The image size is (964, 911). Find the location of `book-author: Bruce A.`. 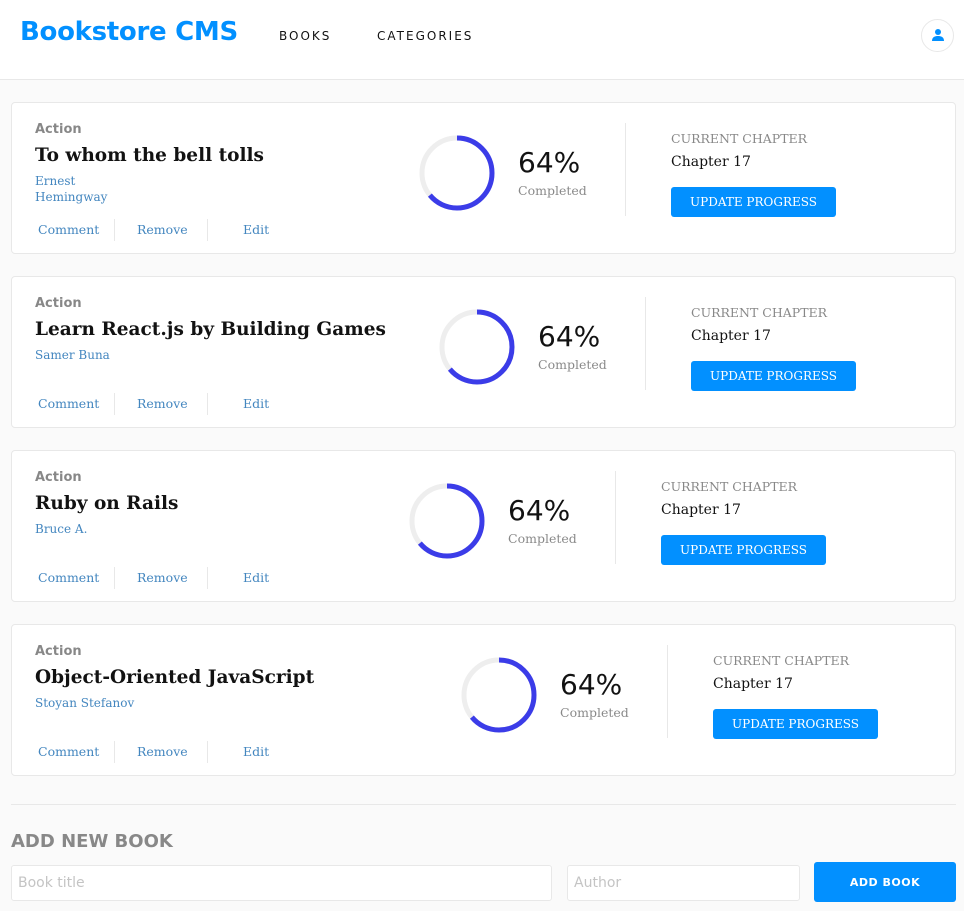

book-author: Bruce A. is located at coordinates (135, 529).